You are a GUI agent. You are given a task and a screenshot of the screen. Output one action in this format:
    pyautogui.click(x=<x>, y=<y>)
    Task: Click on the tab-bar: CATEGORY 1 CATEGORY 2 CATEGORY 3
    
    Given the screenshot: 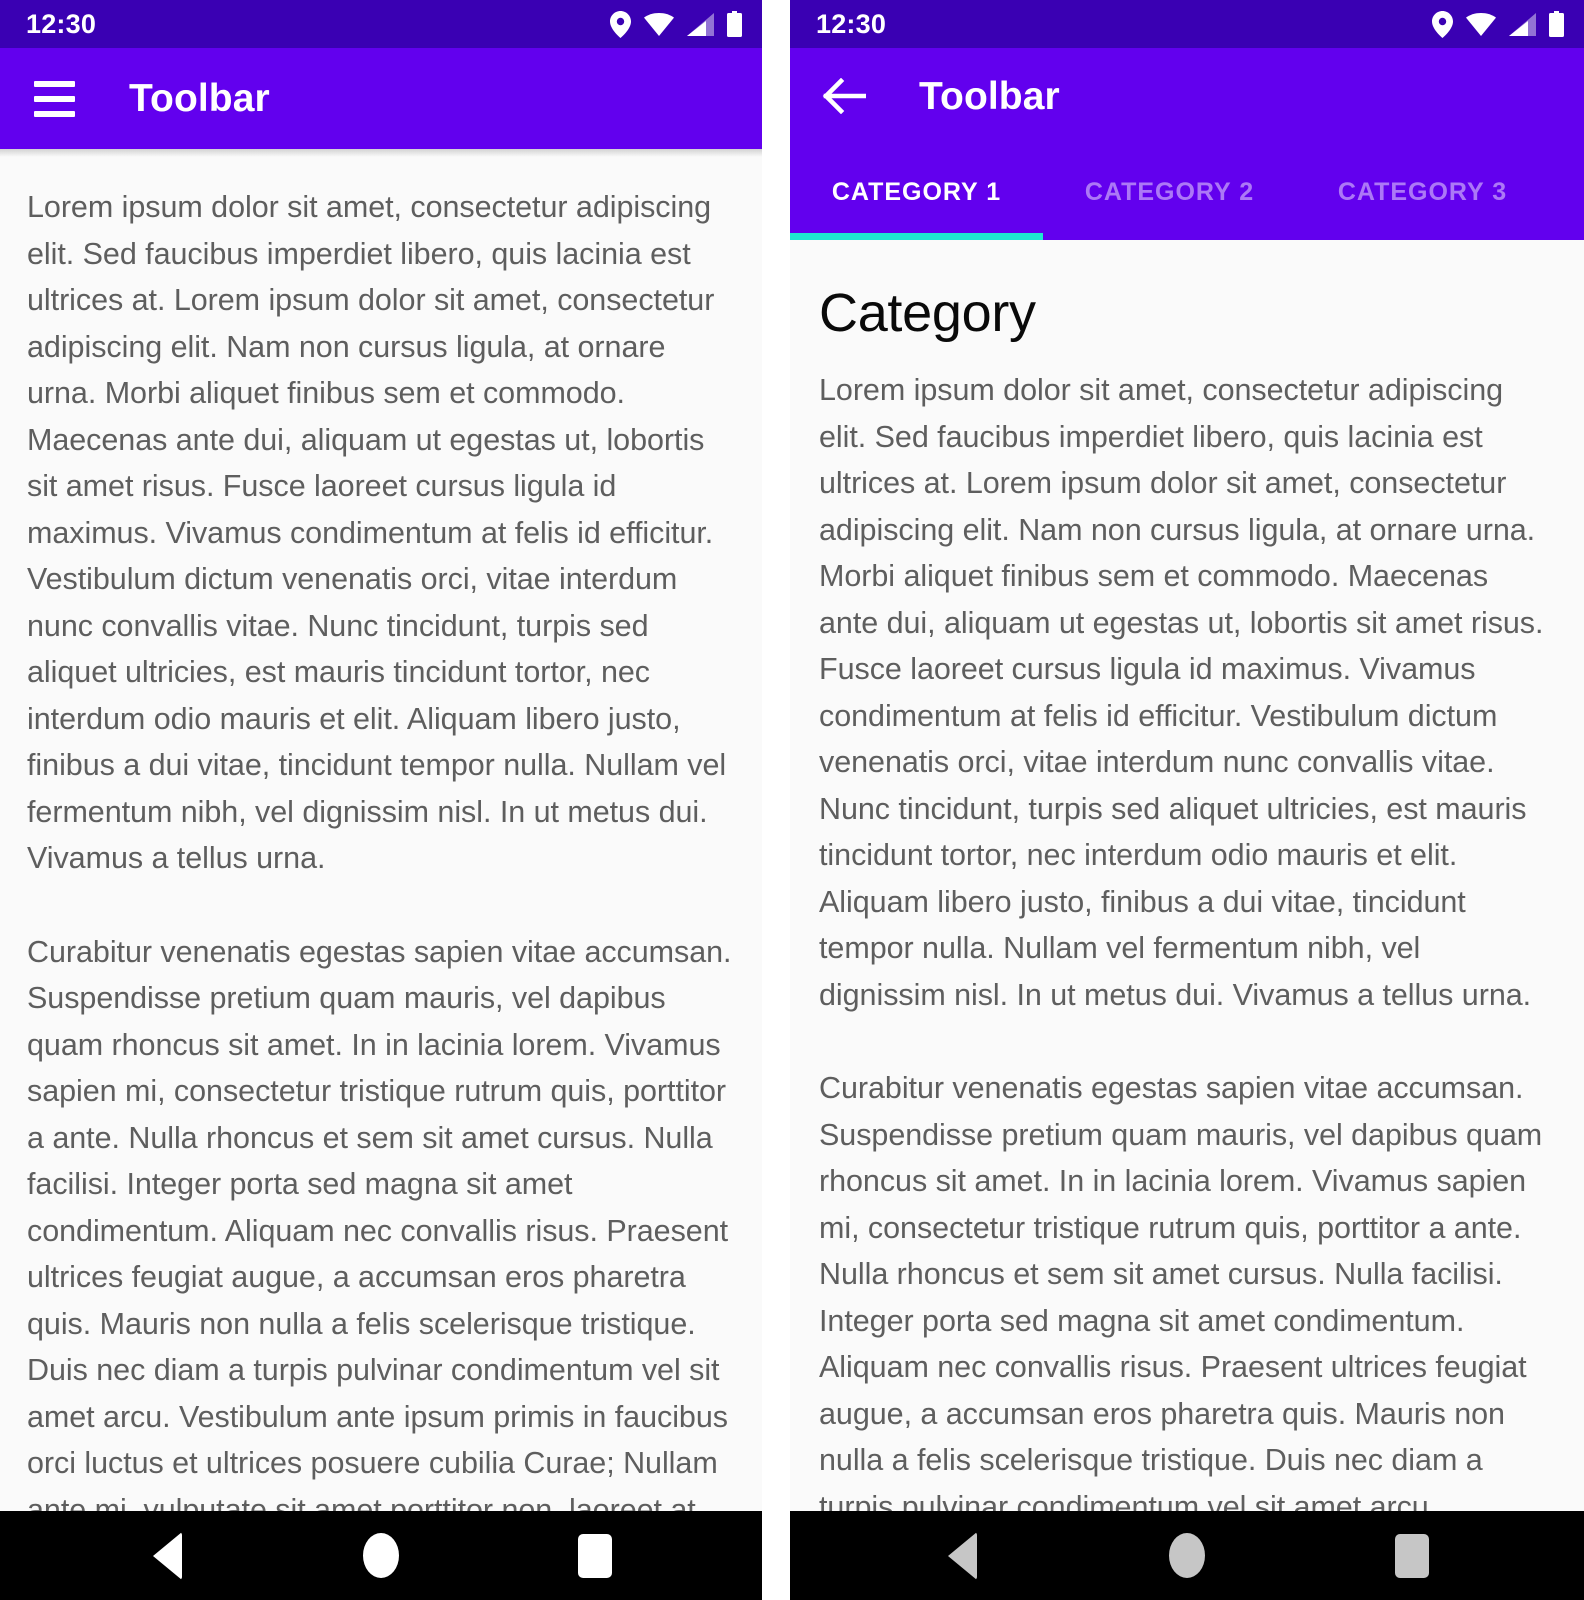 What is the action you would take?
    pyautogui.click(x=1187, y=192)
    